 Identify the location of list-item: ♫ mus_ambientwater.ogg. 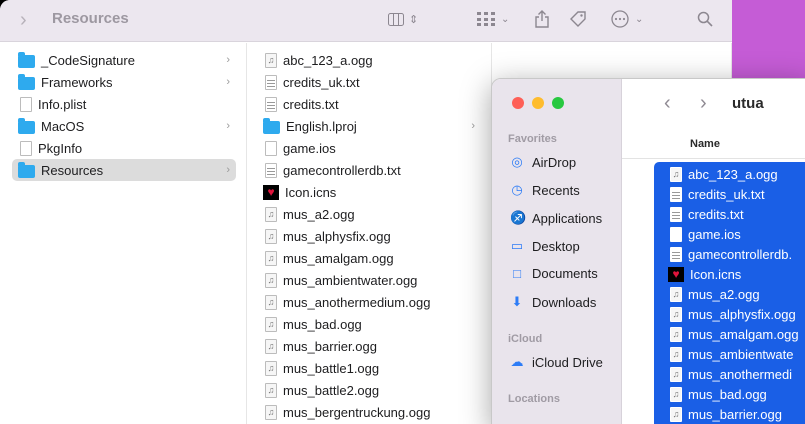
(369, 280).